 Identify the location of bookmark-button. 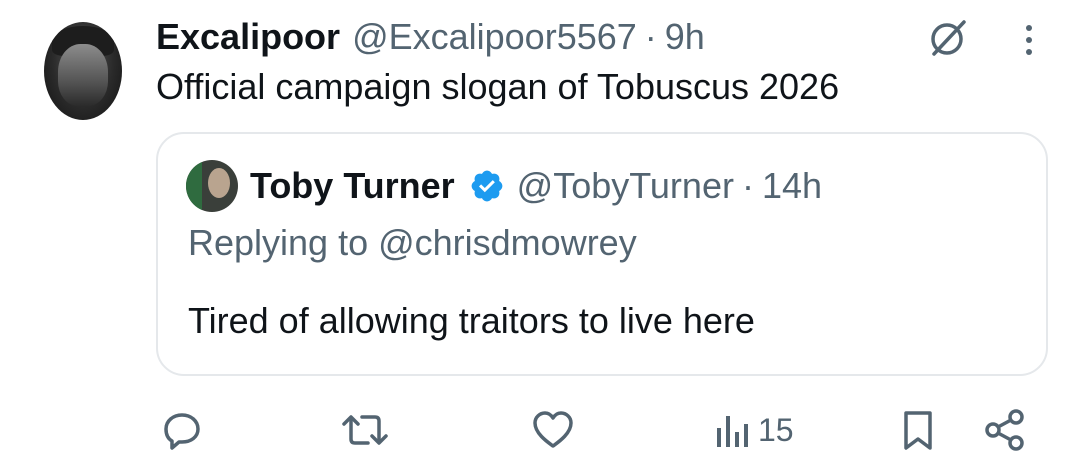
(918, 430).